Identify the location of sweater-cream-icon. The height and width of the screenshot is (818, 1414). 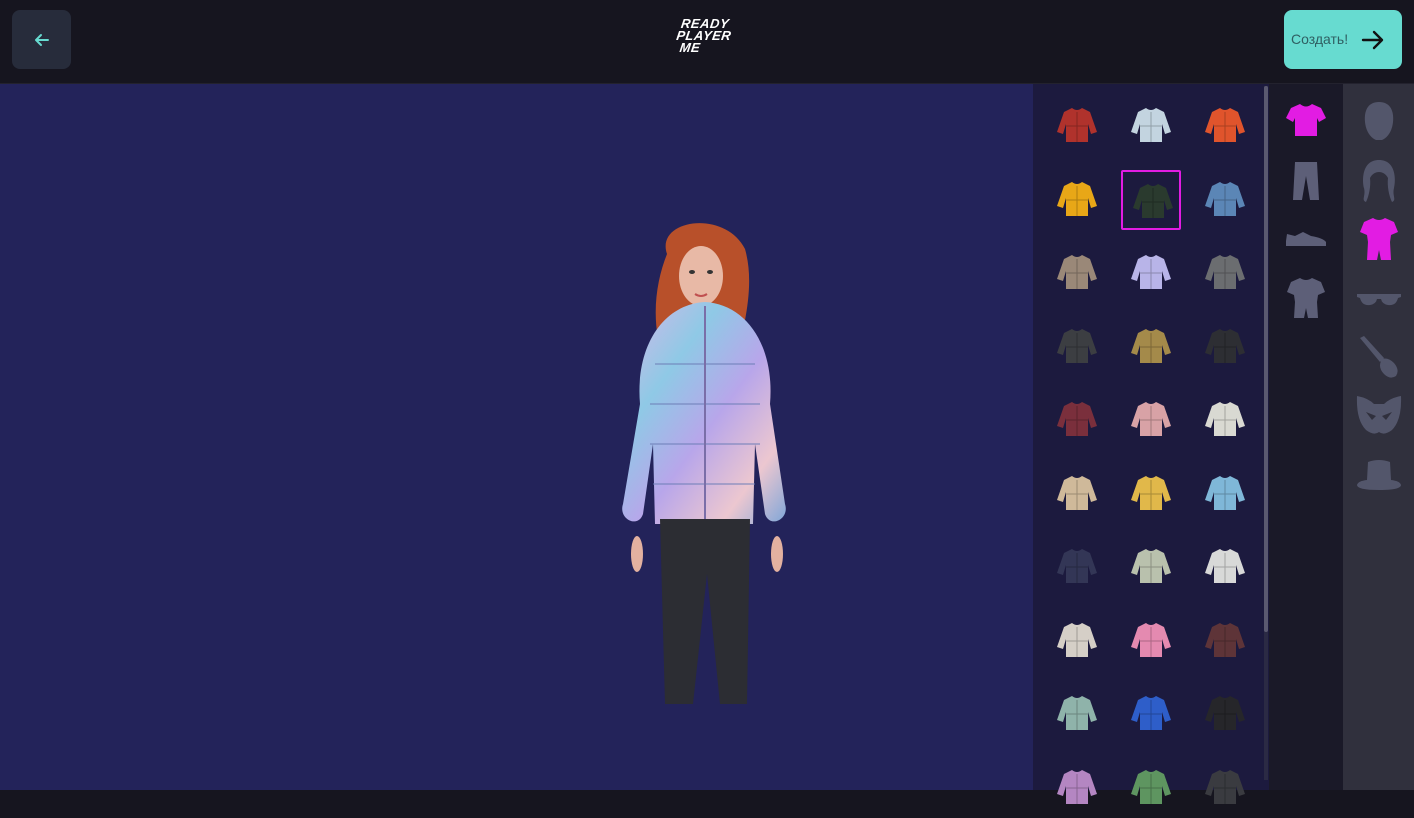
(1077, 492).